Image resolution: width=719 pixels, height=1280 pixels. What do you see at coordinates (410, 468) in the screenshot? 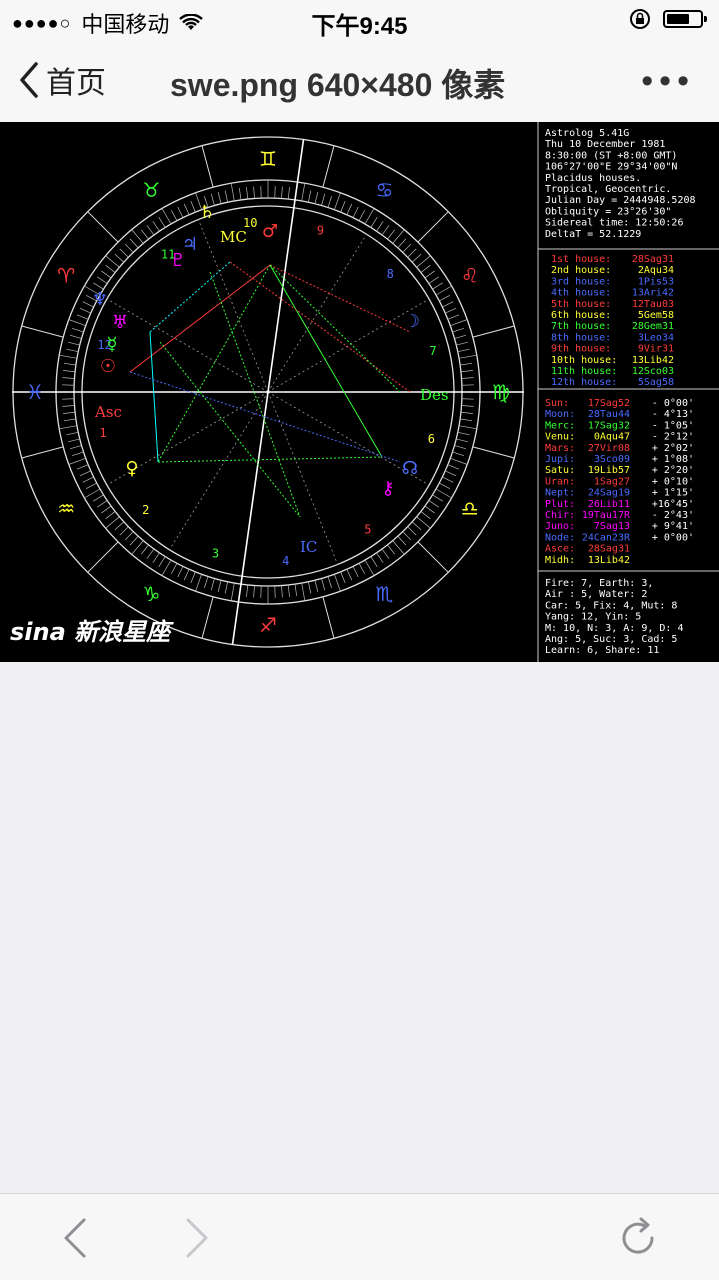
I see `planet-glyph-icon: ☊` at bounding box center [410, 468].